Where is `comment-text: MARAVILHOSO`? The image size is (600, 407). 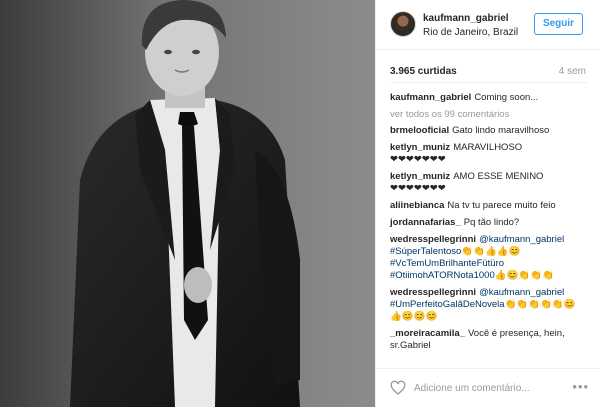
comment-text: MARAVILHOSO is located at coordinates (488, 147).